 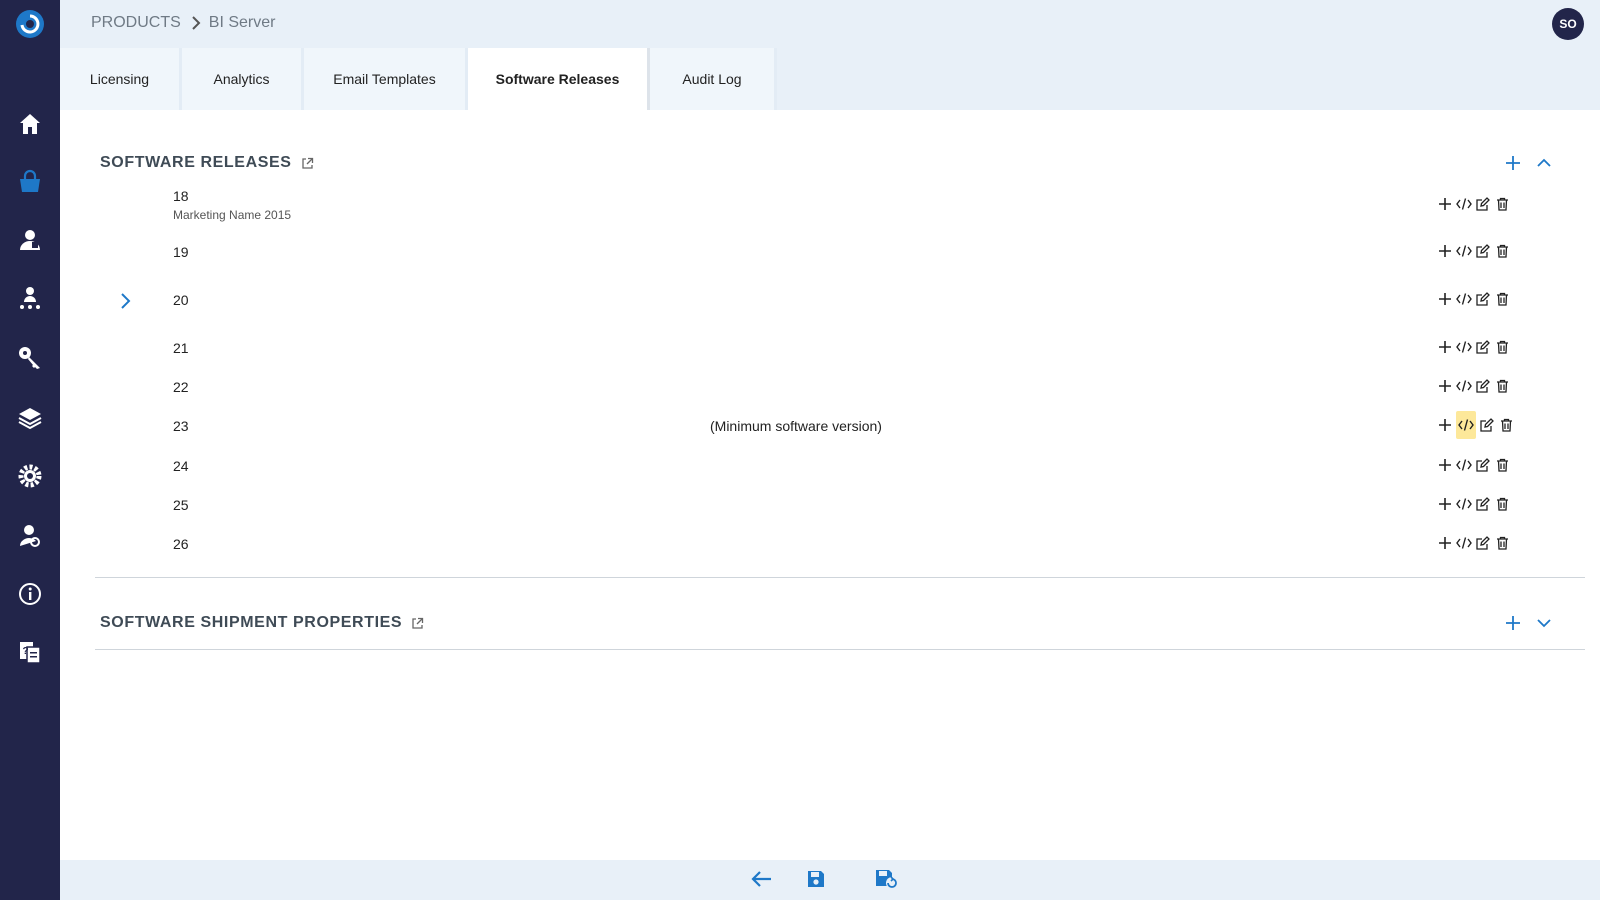 I want to click on tab-audit-log: Audit Log, so click(x=713, y=79).